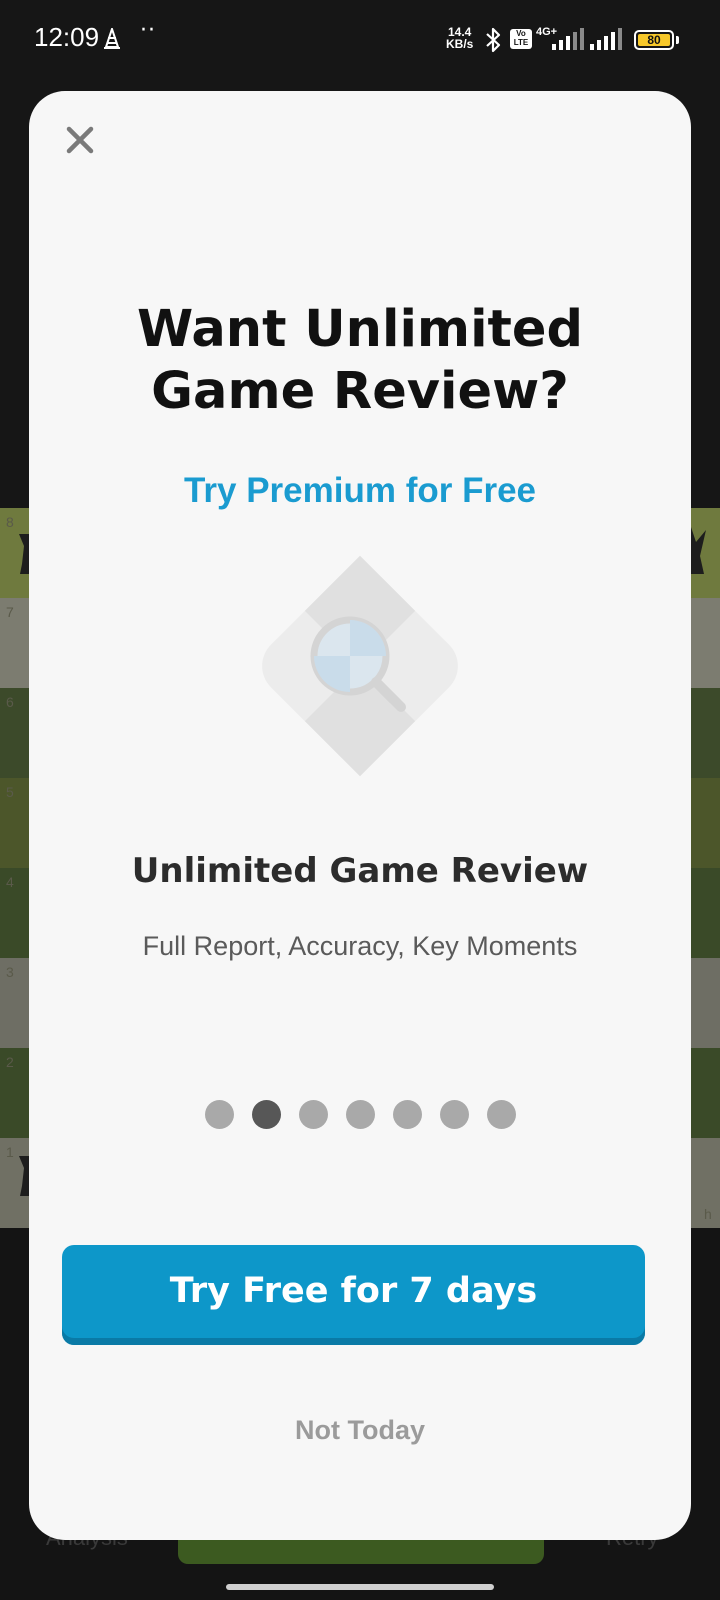 This screenshot has height=1600, width=720. Describe the element at coordinates (148, 30) in the screenshot. I see `more-notifications-indicator: ··` at that location.